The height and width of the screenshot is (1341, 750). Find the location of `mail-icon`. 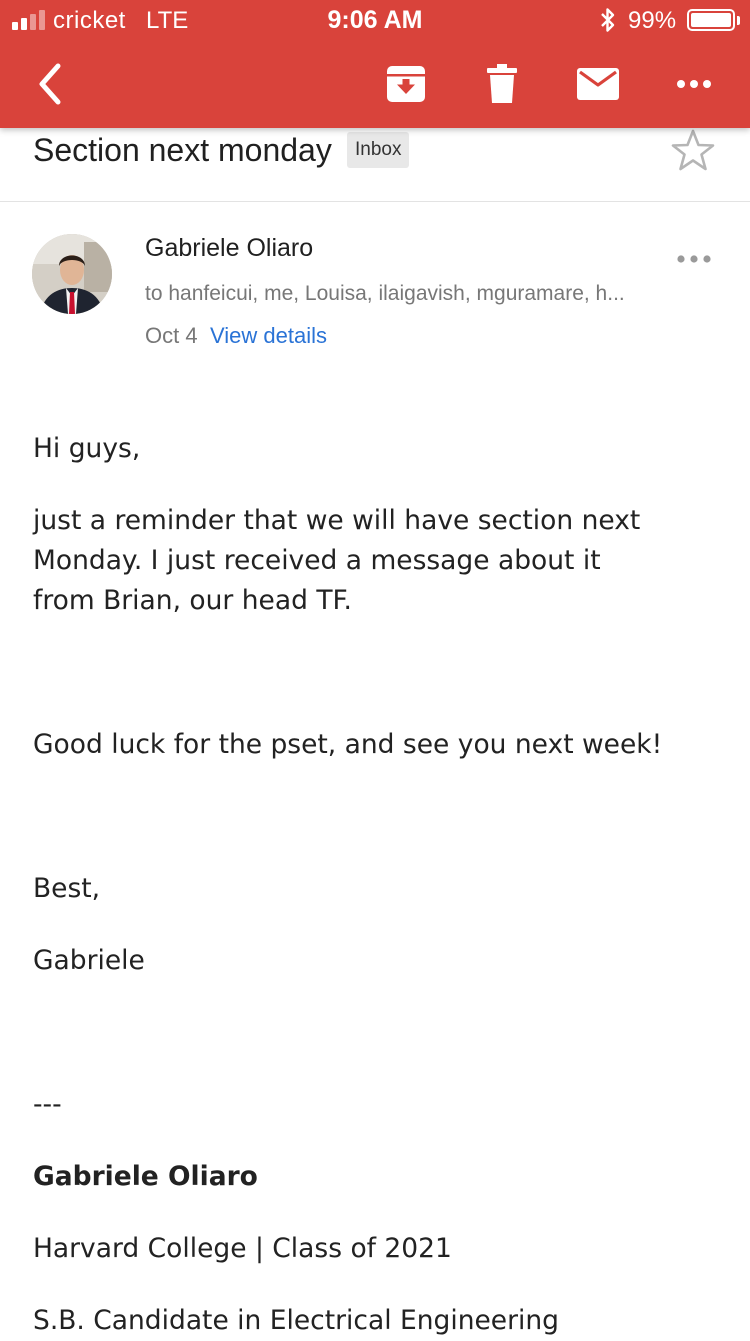

mail-icon is located at coordinates (598, 84).